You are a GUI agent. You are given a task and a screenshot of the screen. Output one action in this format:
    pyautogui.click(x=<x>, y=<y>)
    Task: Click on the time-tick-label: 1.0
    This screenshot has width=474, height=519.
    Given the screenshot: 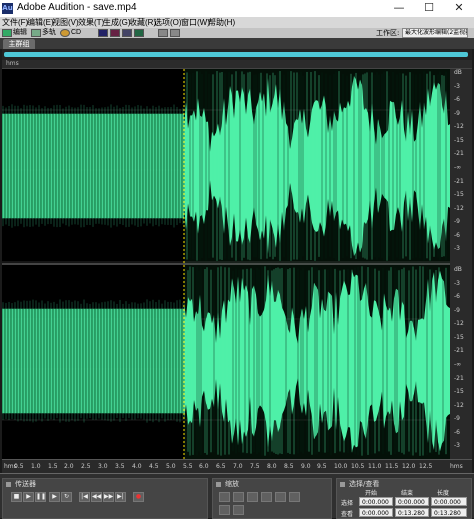 What is the action you would take?
    pyautogui.click(x=36, y=466)
    